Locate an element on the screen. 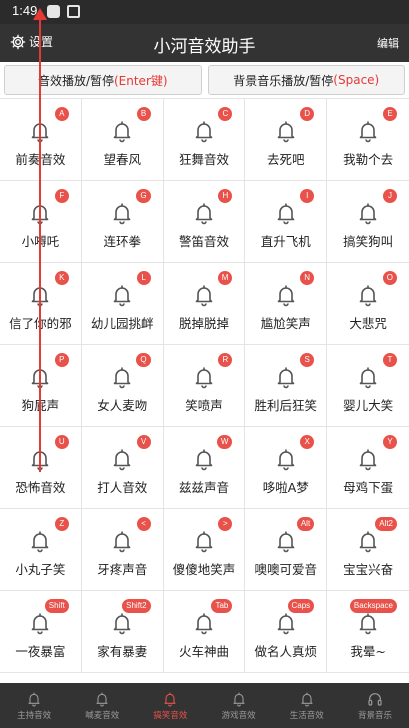  shortcut-badge: Caps is located at coordinates (301, 606).